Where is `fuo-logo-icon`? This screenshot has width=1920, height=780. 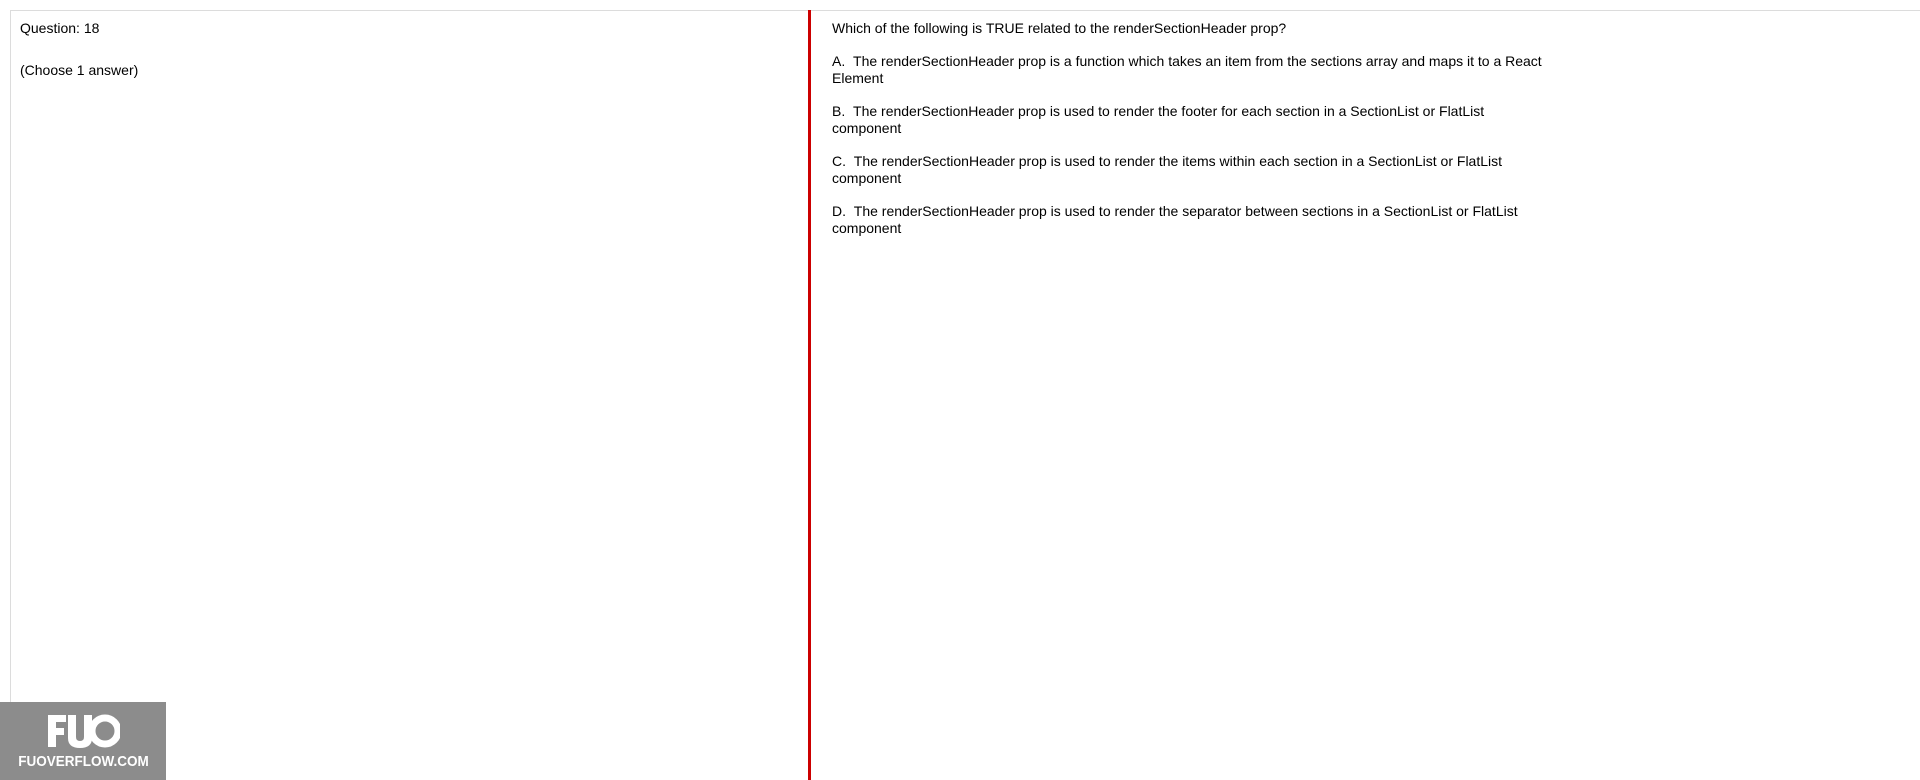
fuo-logo-icon is located at coordinates (84, 731).